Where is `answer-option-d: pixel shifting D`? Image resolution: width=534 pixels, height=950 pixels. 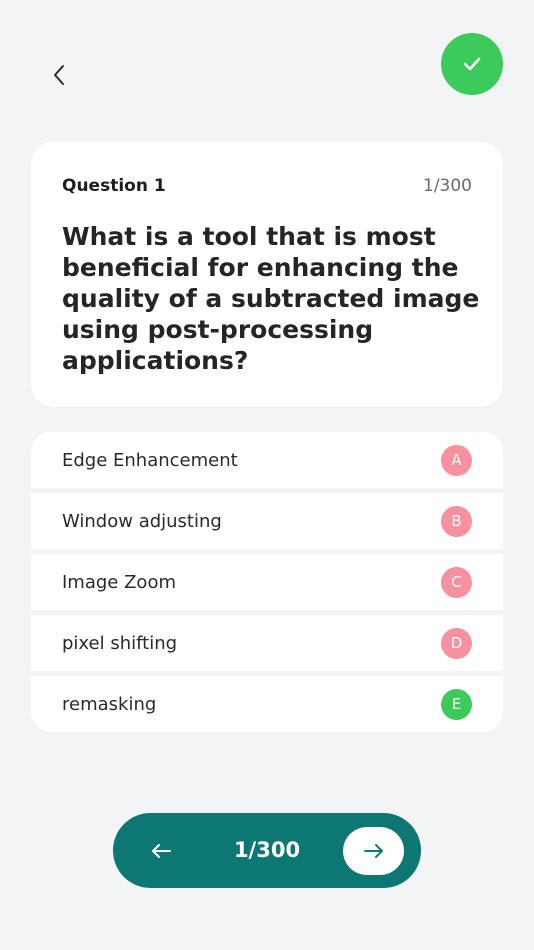 answer-option-d: pixel shifting D is located at coordinates (267, 643).